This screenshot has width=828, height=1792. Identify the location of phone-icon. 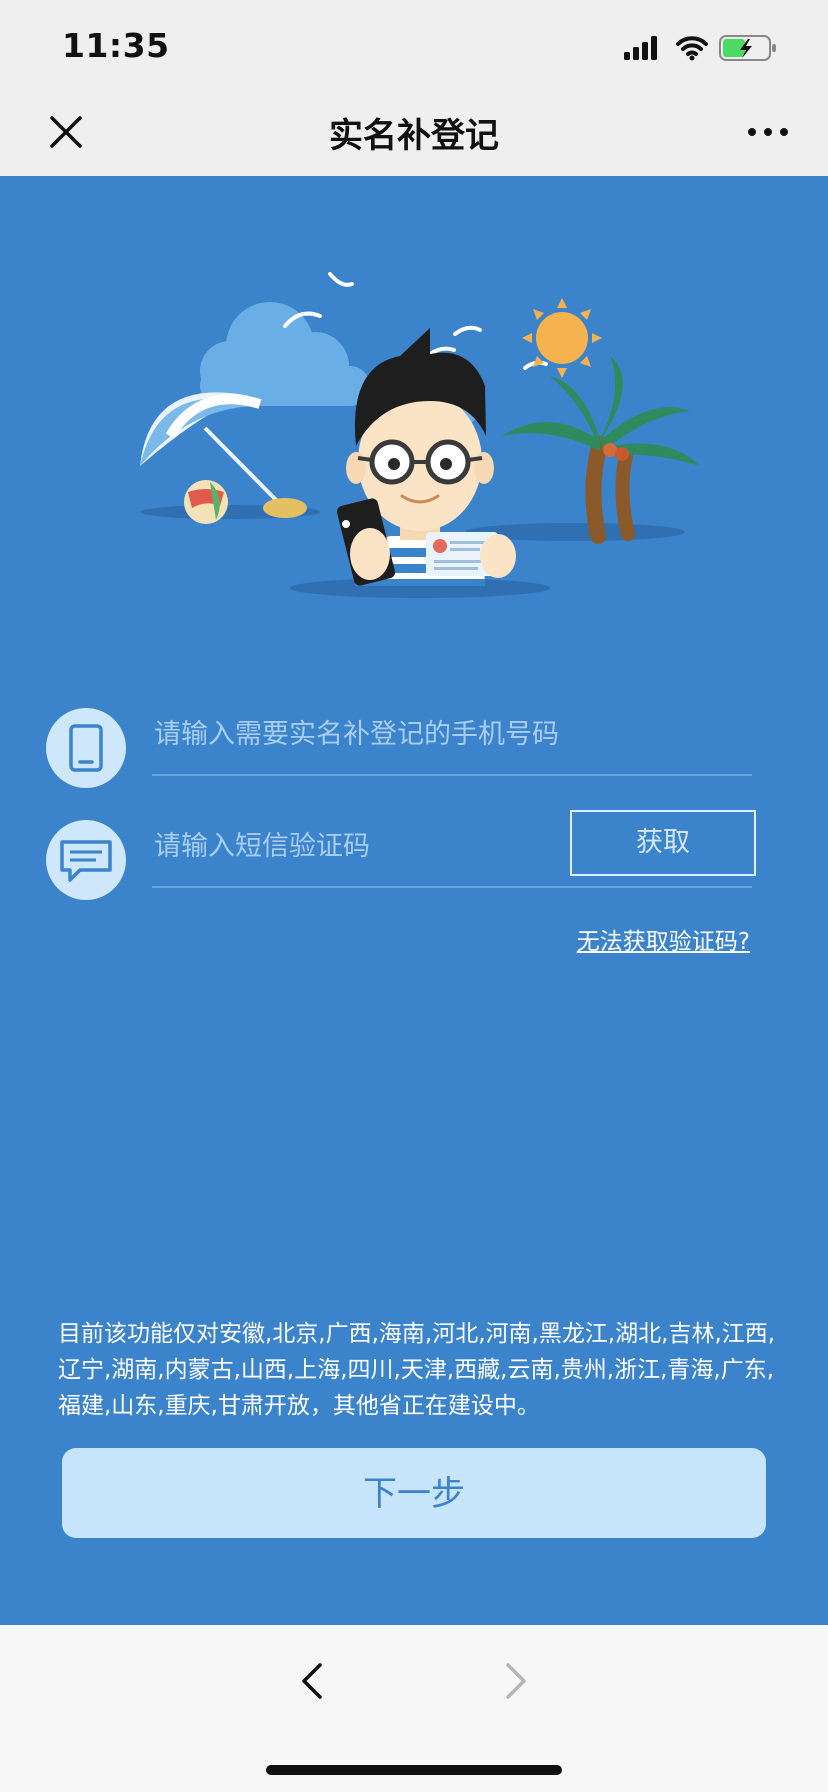
(86, 748).